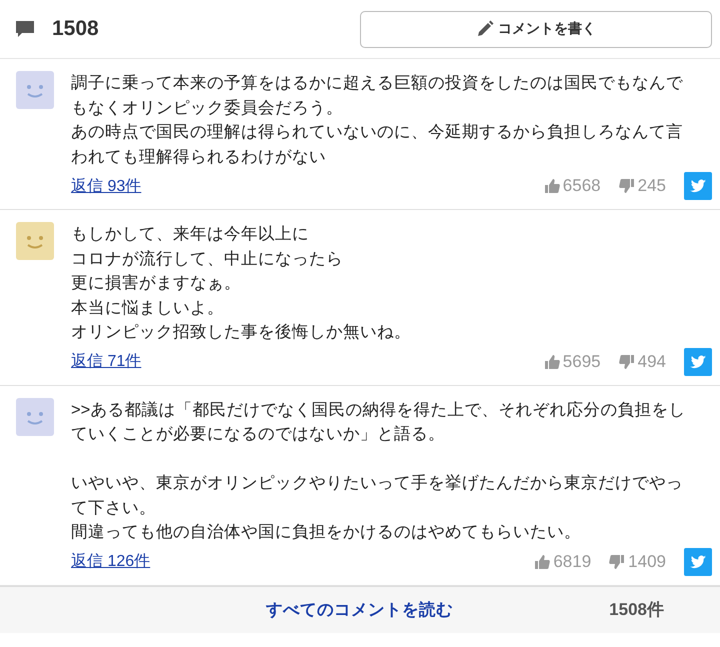 Image resolution: width=720 pixels, height=647 pixels. What do you see at coordinates (302, 561) in the screenshot?
I see `replies-link: 返信 126件` at bounding box center [302, 561].